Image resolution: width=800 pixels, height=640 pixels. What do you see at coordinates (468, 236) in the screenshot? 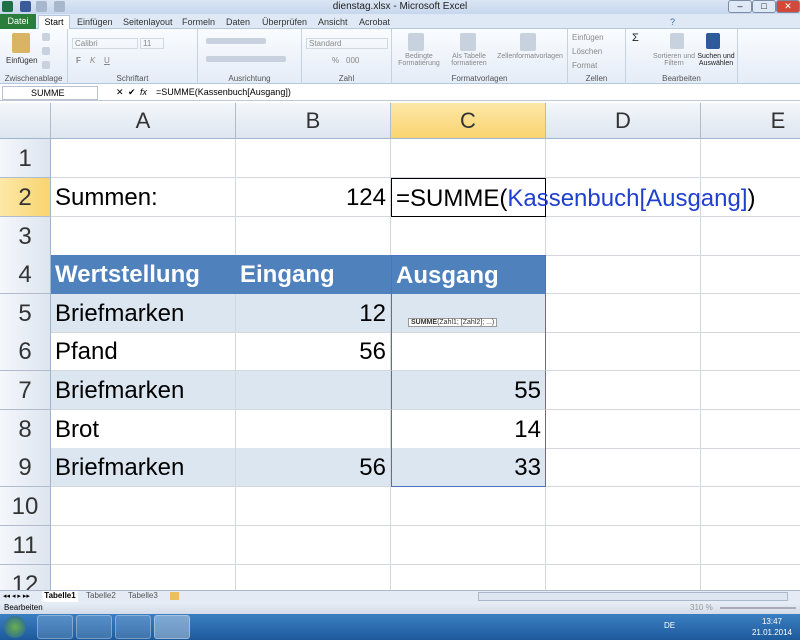
I see `cell-c3` at bounding box center [468, 236].